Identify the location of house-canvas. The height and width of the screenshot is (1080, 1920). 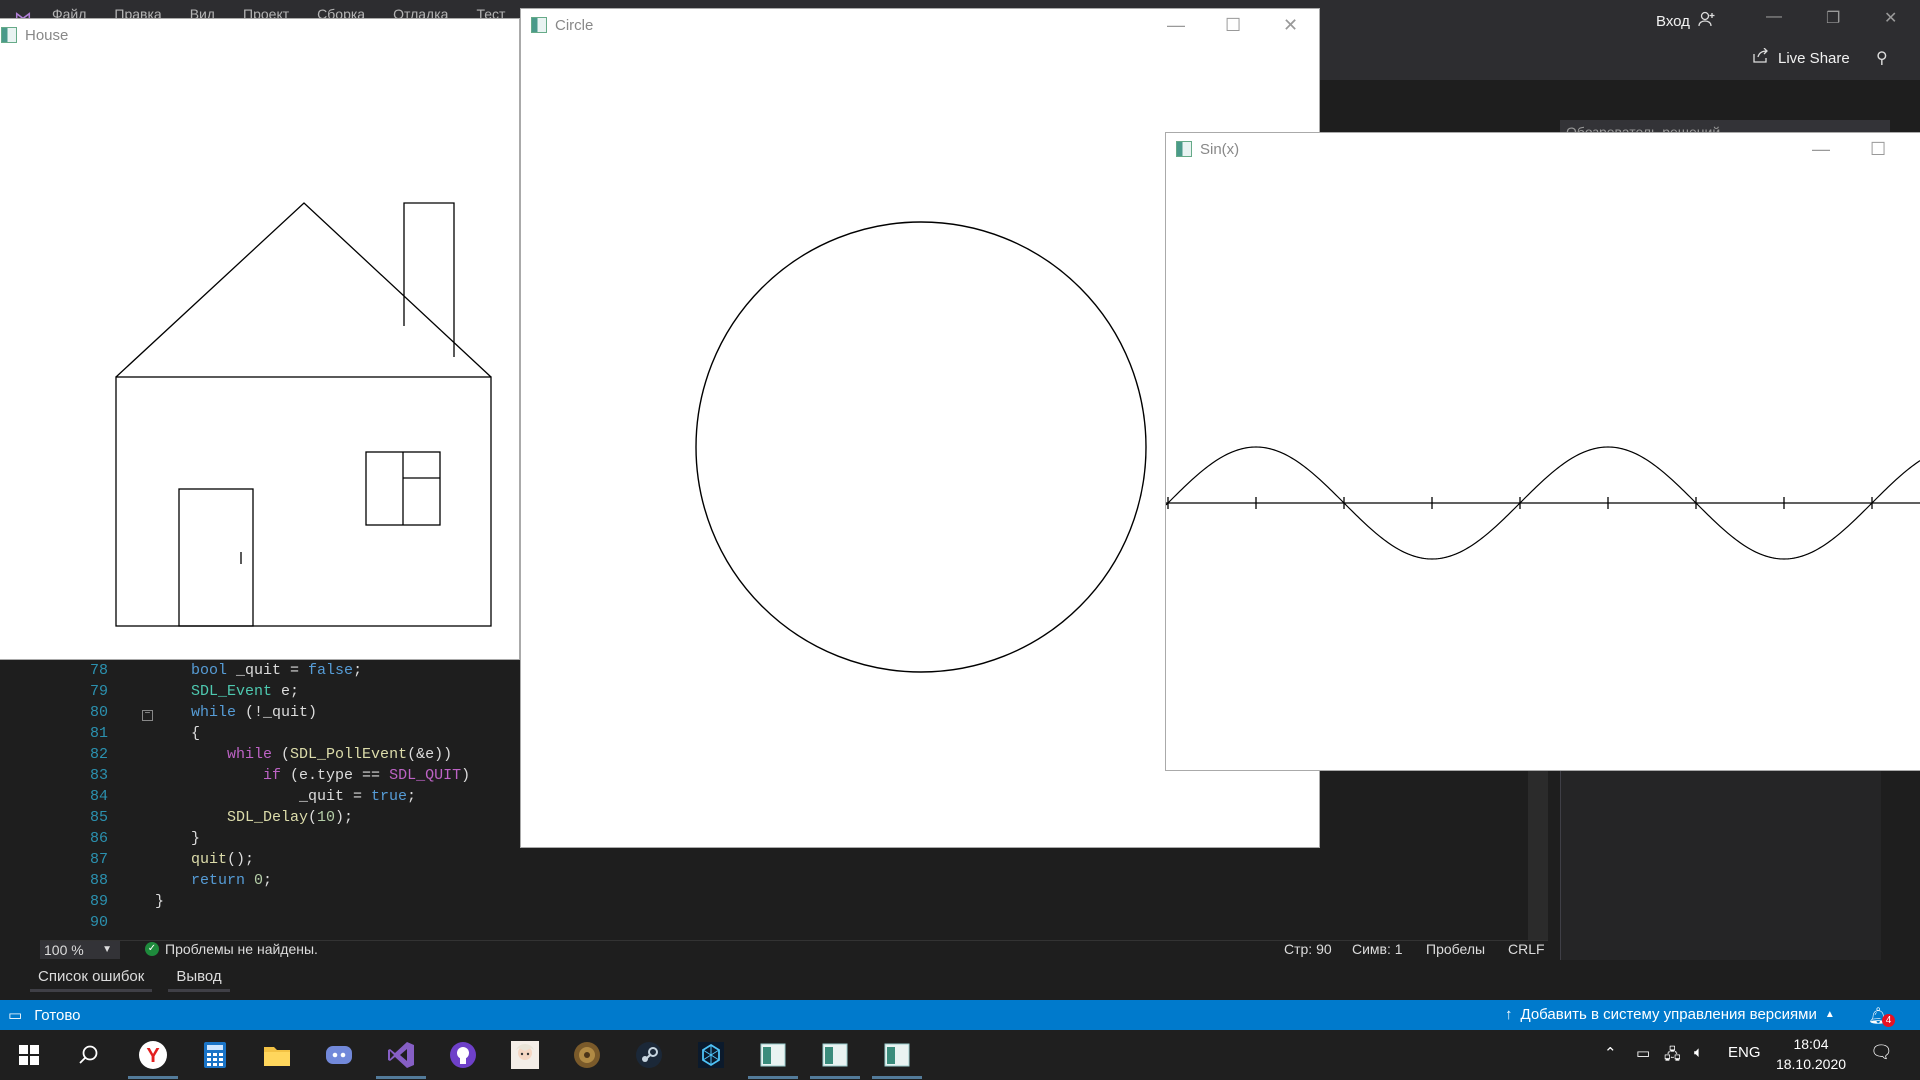
(303, 414).